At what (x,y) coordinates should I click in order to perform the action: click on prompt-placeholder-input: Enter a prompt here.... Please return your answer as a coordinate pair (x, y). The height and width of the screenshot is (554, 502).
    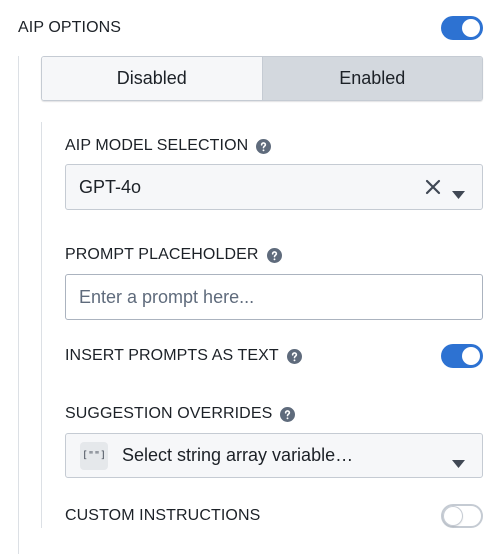
    Looking at the image, I should click on (274, 297).